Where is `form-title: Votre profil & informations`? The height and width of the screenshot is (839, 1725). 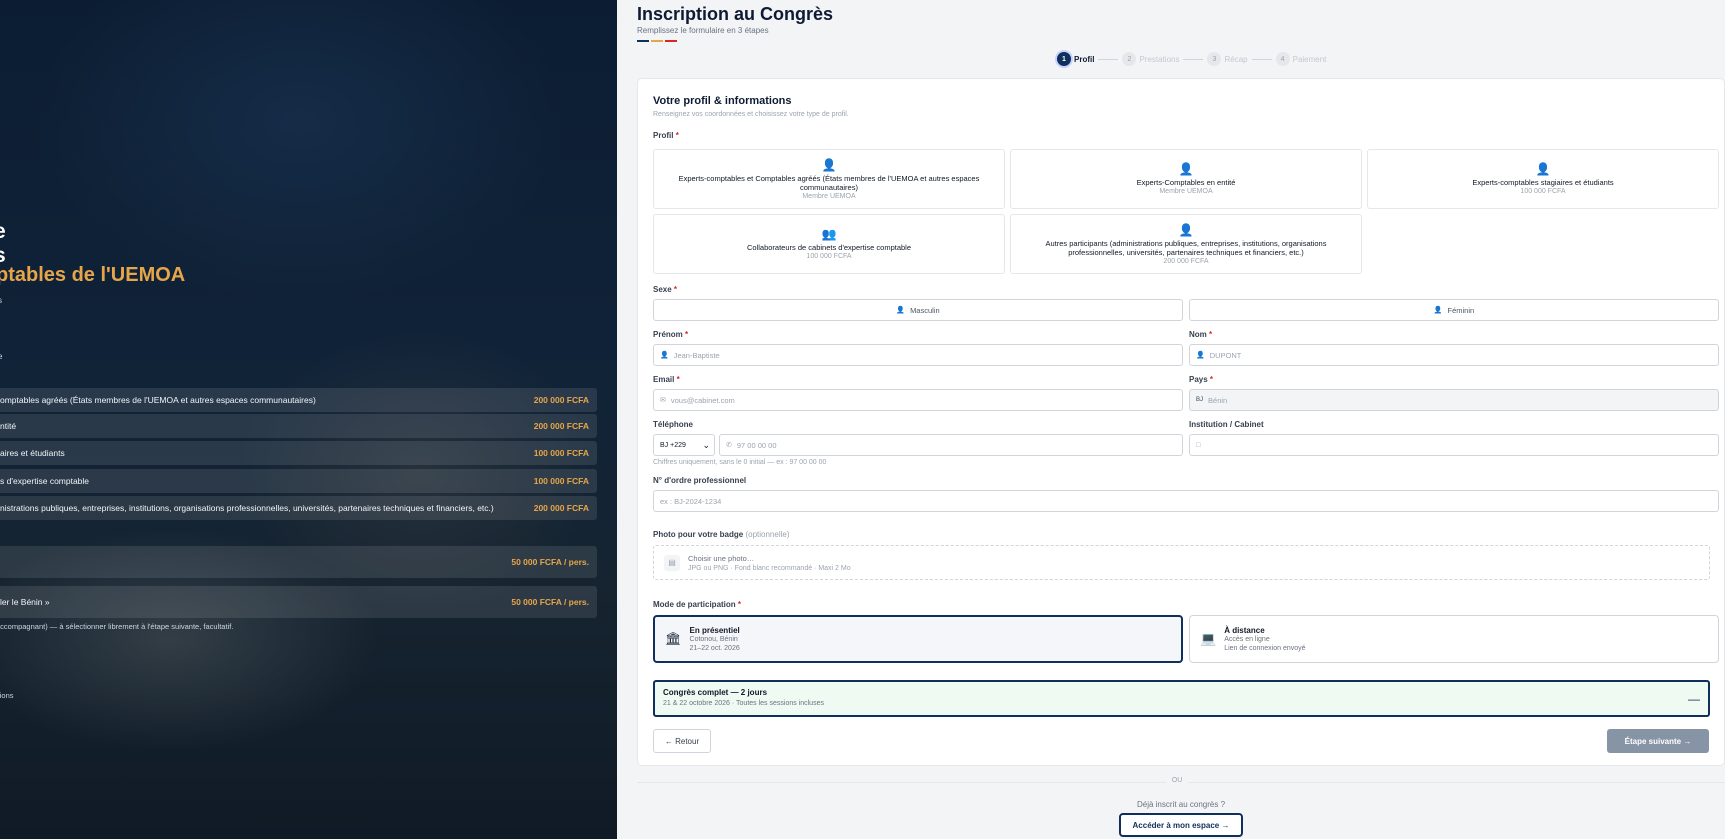
form-title: Votre profil & informations is located at coordinates (722, 101).